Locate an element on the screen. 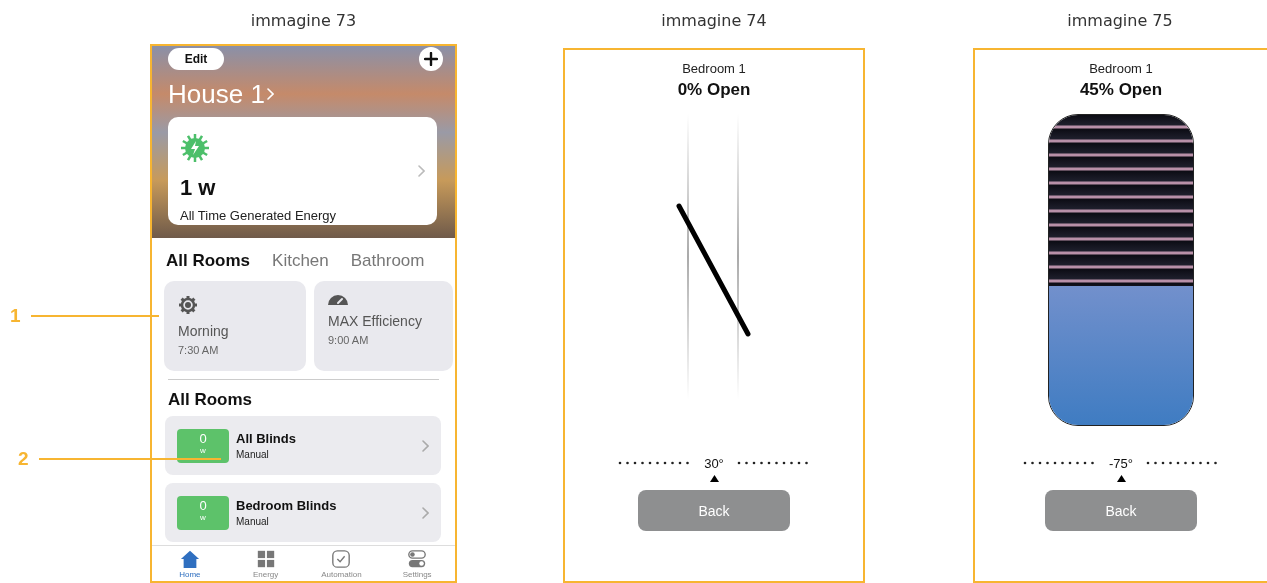 This screenshot has width=1267, height=583. room-card: 0 w Bedroom Blinds Manual is located at coordinates (303, 512).